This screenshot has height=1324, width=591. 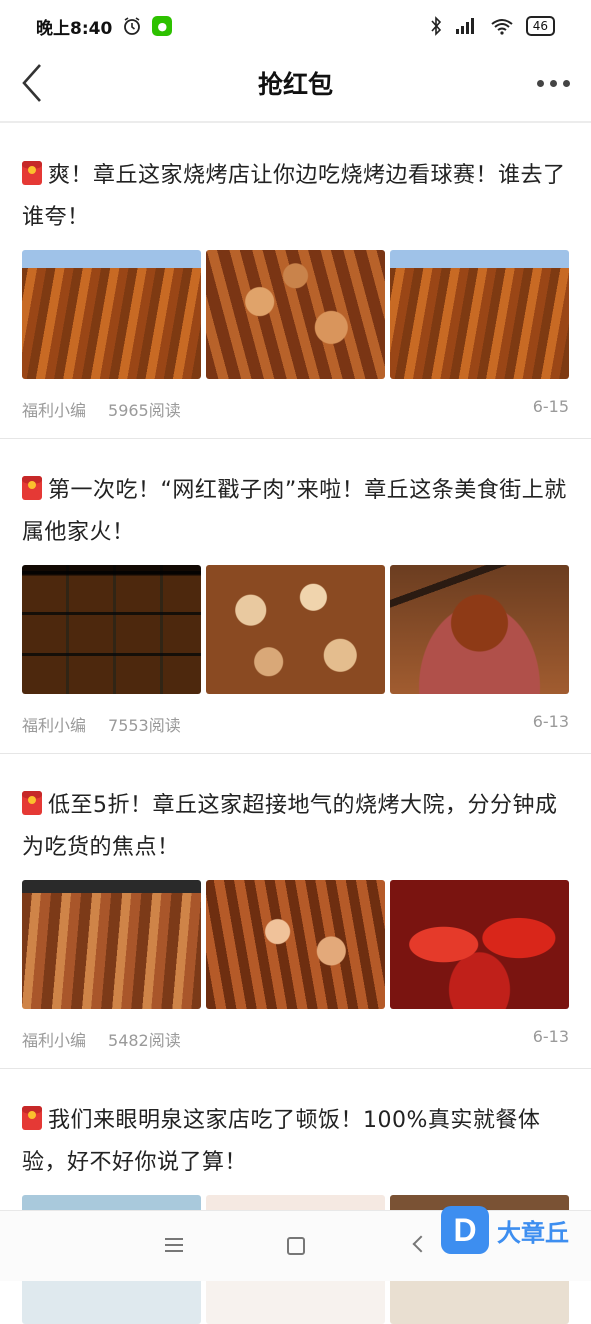 What do you see at coordinates (162, 26) in the screenshot?
I see `wechat-icon: ●` at bounding box center [162, 26].